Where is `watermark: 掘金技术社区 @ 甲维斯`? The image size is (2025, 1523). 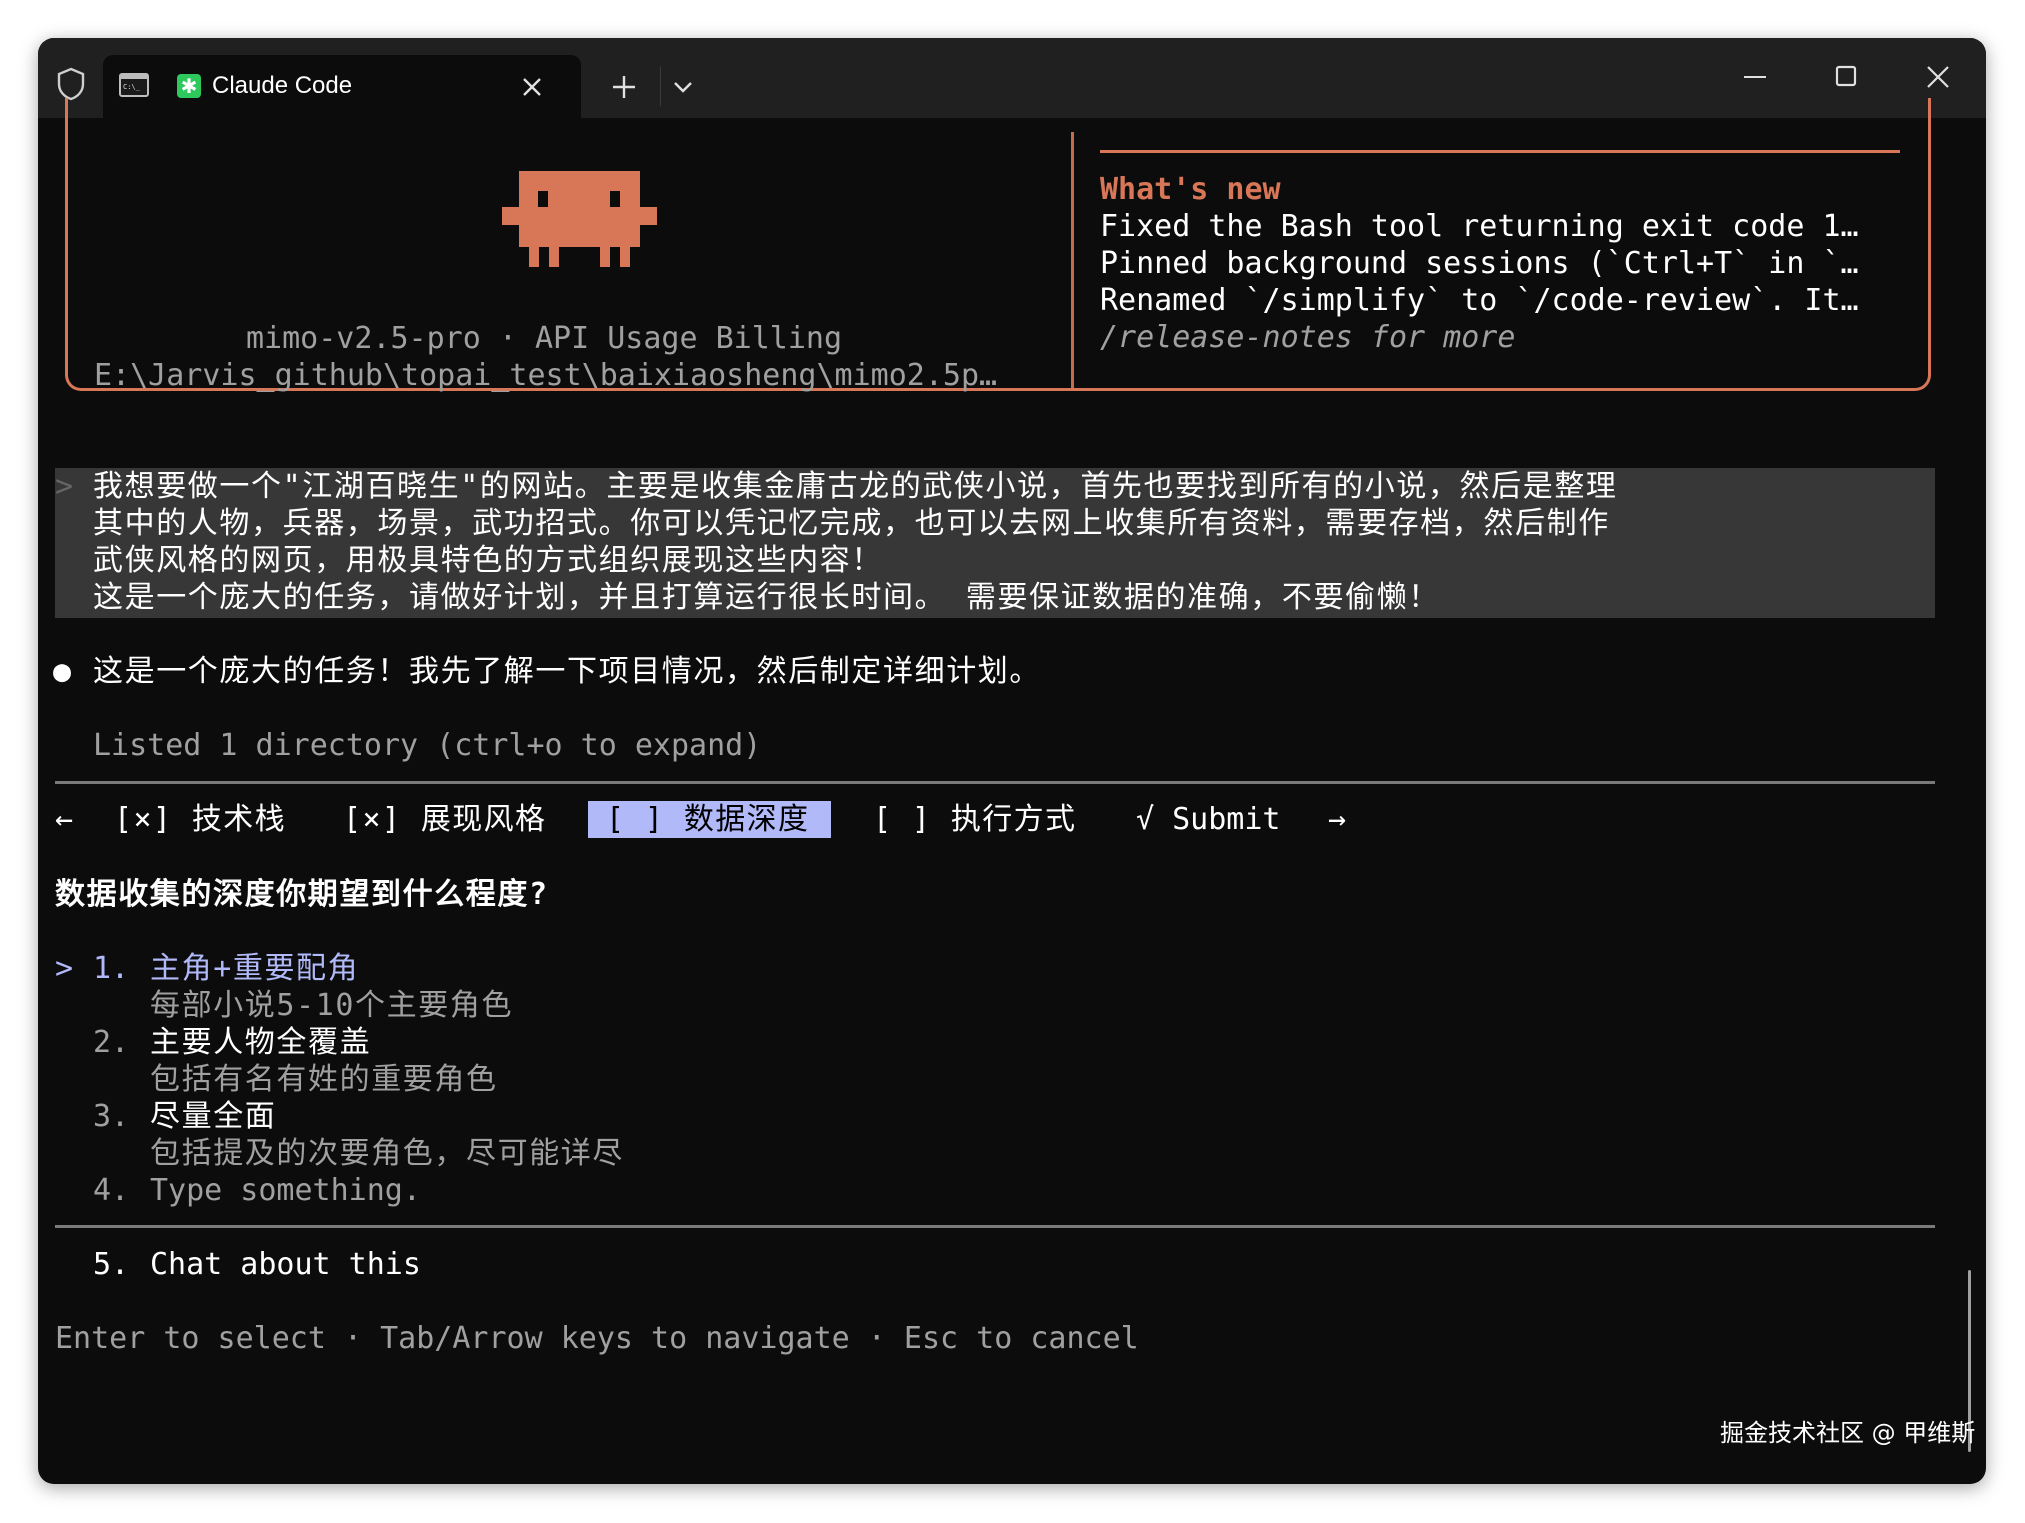
watermark: 掘金技术社区 @ 甲维斯 is located at coordinates (1848, 1433).